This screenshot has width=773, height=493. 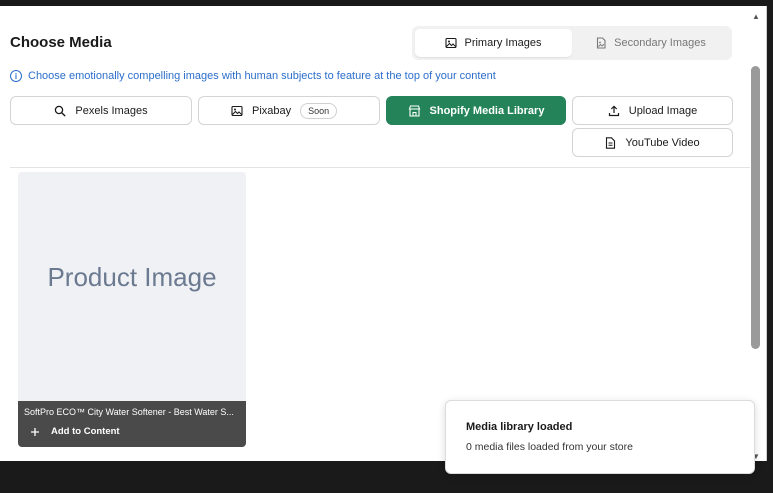 I want to click on upload-image-label: Upload Image, so click(x=663, y=110).